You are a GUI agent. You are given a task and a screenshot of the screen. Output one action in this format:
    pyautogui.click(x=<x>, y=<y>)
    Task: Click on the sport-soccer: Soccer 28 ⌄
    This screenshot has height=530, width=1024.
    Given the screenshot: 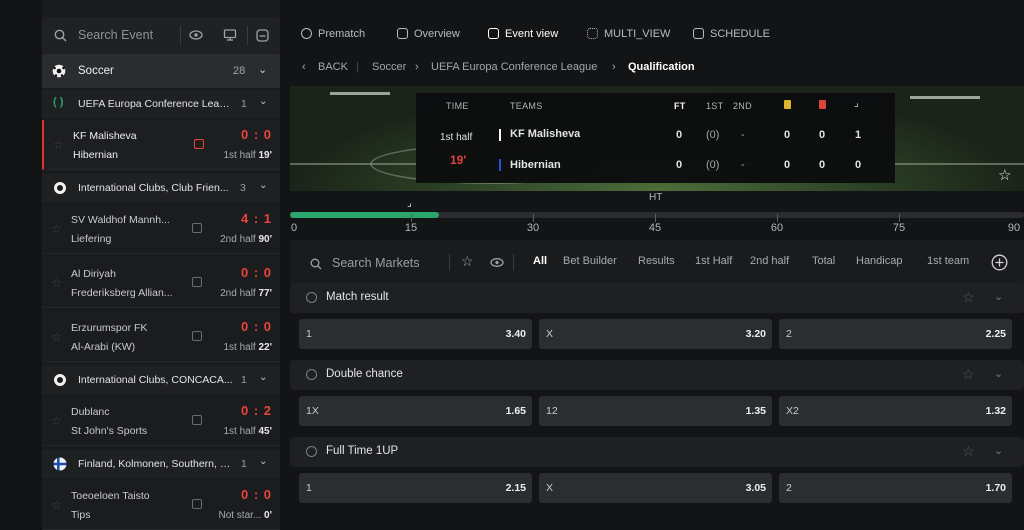 What is the action you would take?
    pyautogui.click(x=161, y=71)
    